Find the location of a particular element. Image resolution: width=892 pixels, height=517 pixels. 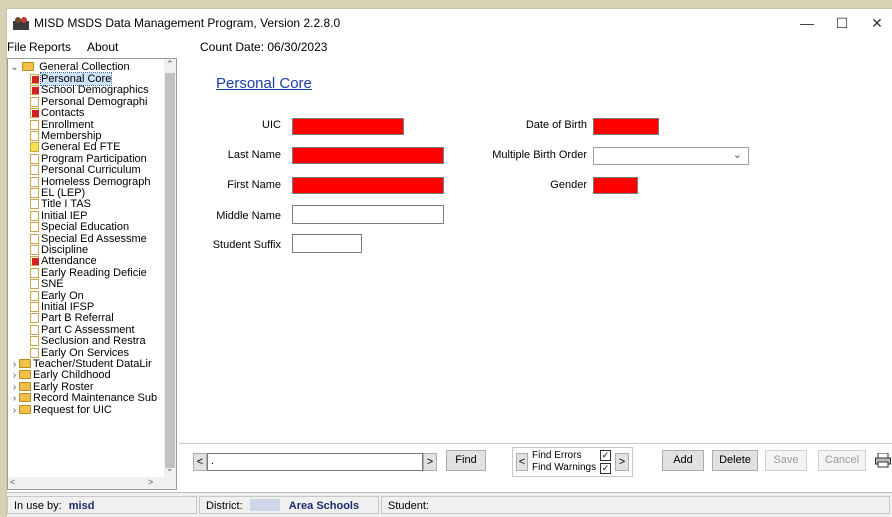

dob-field is located at coordinates (626, 126).